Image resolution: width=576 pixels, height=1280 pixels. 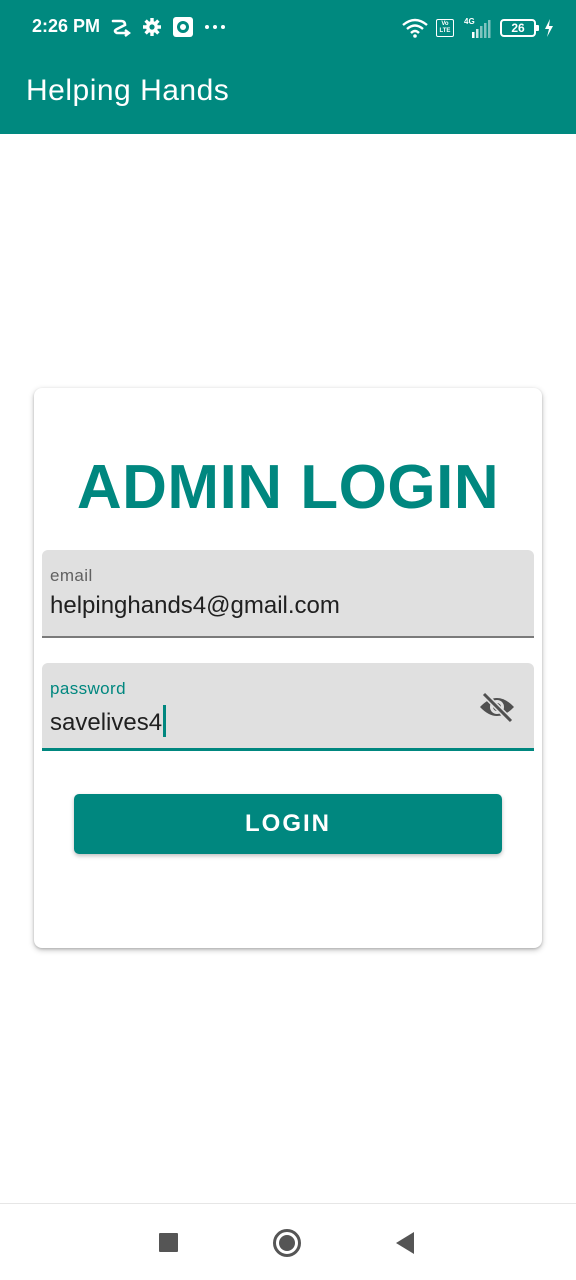 What do you see at coordinates (497, 707) in the screenshot?
I see `visibility-off-icon` at bounding box center [497, 707].